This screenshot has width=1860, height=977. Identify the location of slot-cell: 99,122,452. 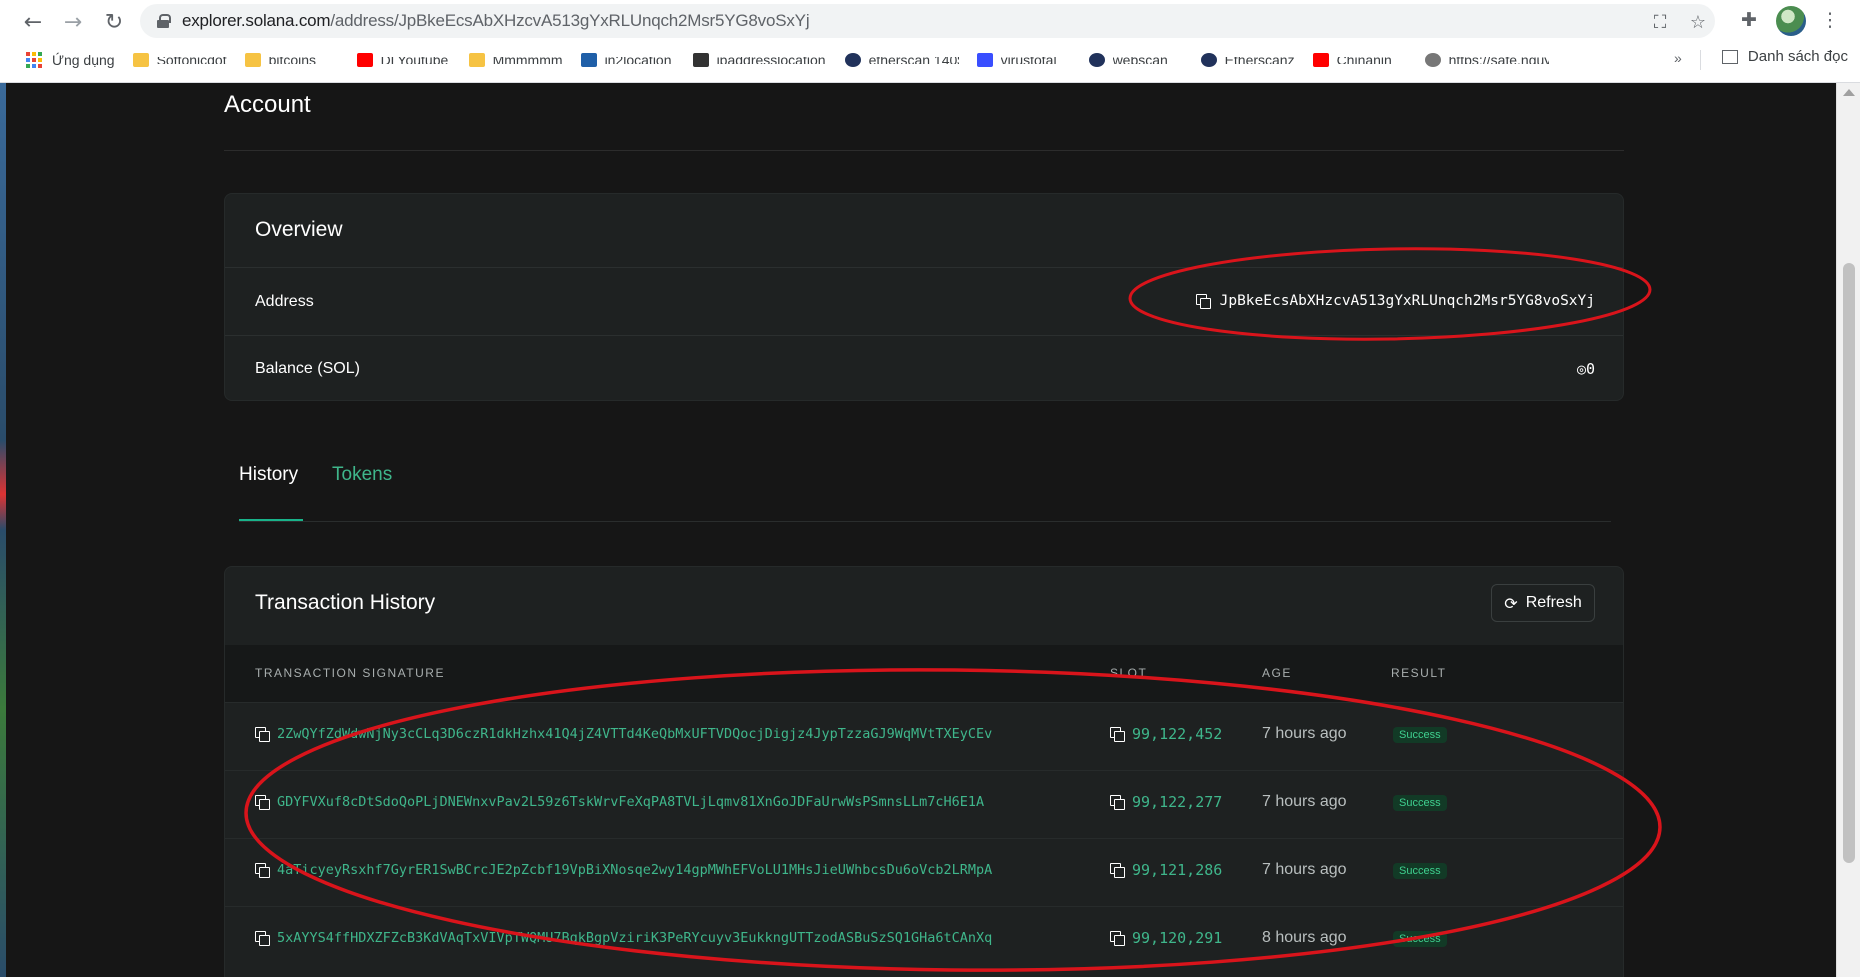
(1166, 734).